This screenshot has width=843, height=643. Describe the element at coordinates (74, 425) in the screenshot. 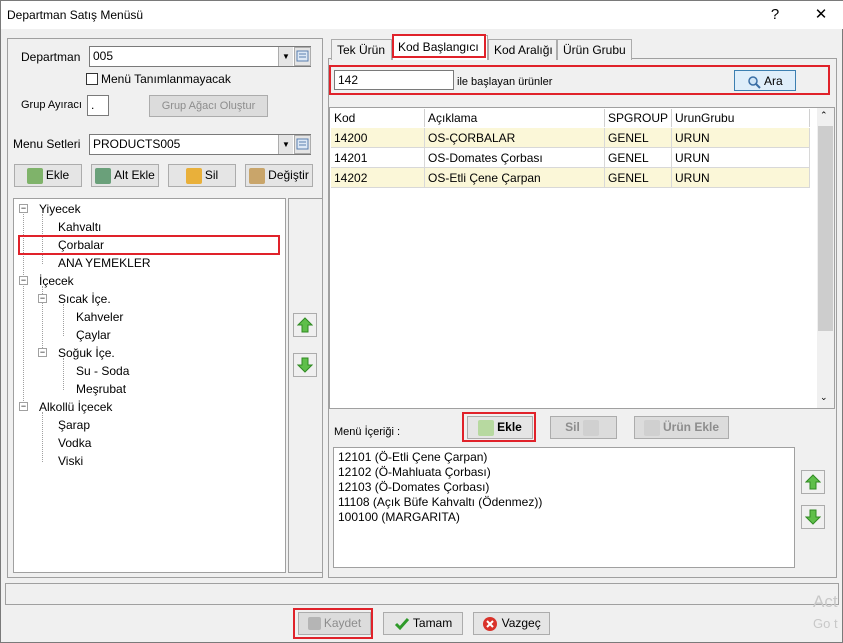

I see `tree-node: Şarap` at that location.